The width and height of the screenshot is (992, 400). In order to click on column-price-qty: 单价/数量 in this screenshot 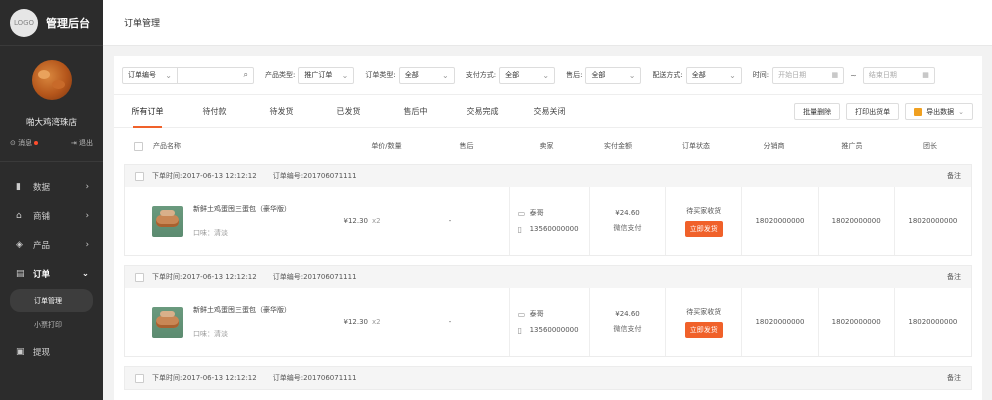, I will do `click(386, 146)`.